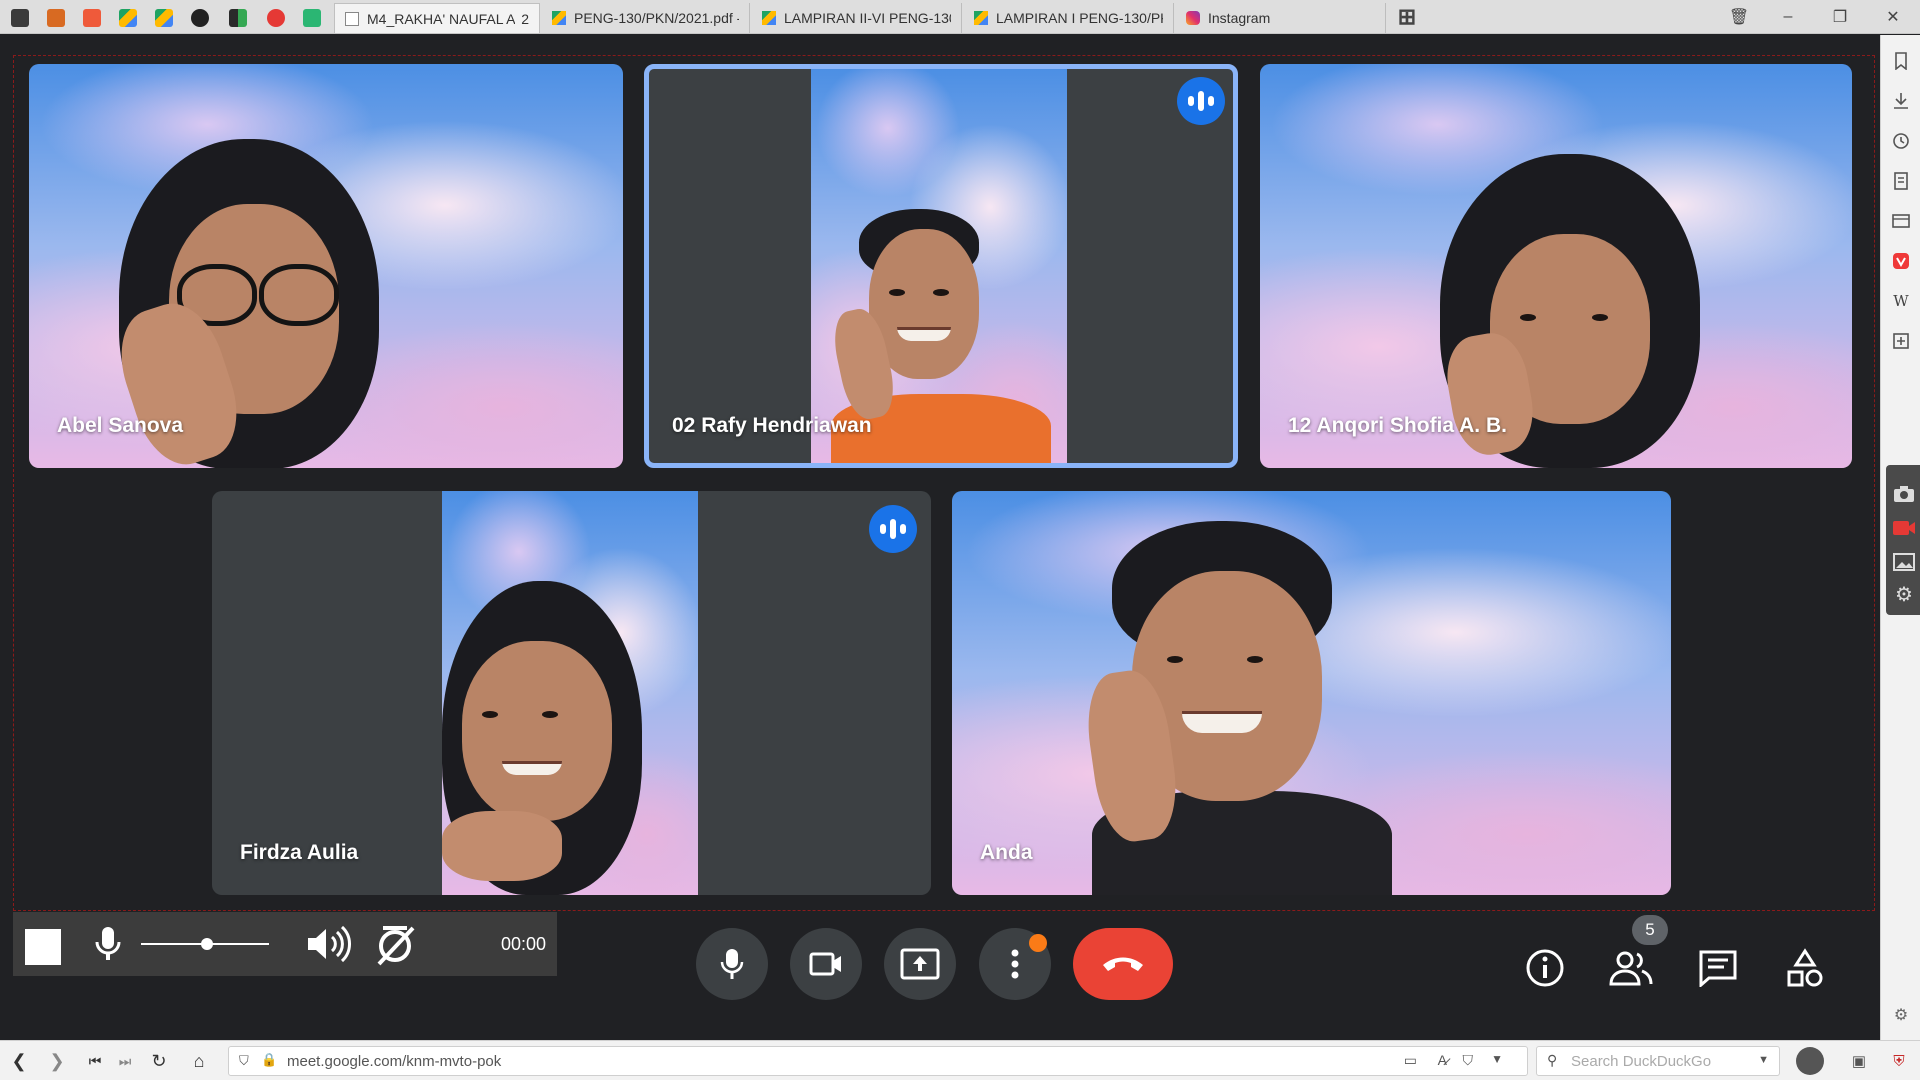 The image size is (1920, 1080). I want to click on capture-side-toolbar: ⚙, so click(1903, 540).